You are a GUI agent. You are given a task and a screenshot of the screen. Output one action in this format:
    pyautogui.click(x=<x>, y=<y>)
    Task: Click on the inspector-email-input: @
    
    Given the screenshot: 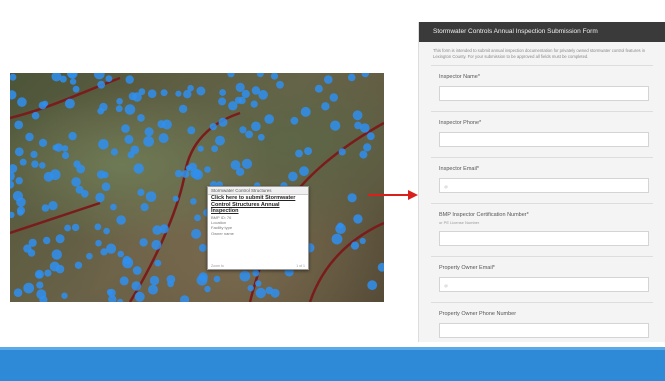 What is the action you would take?
    pyautogui.click(x=544, y=185)
    